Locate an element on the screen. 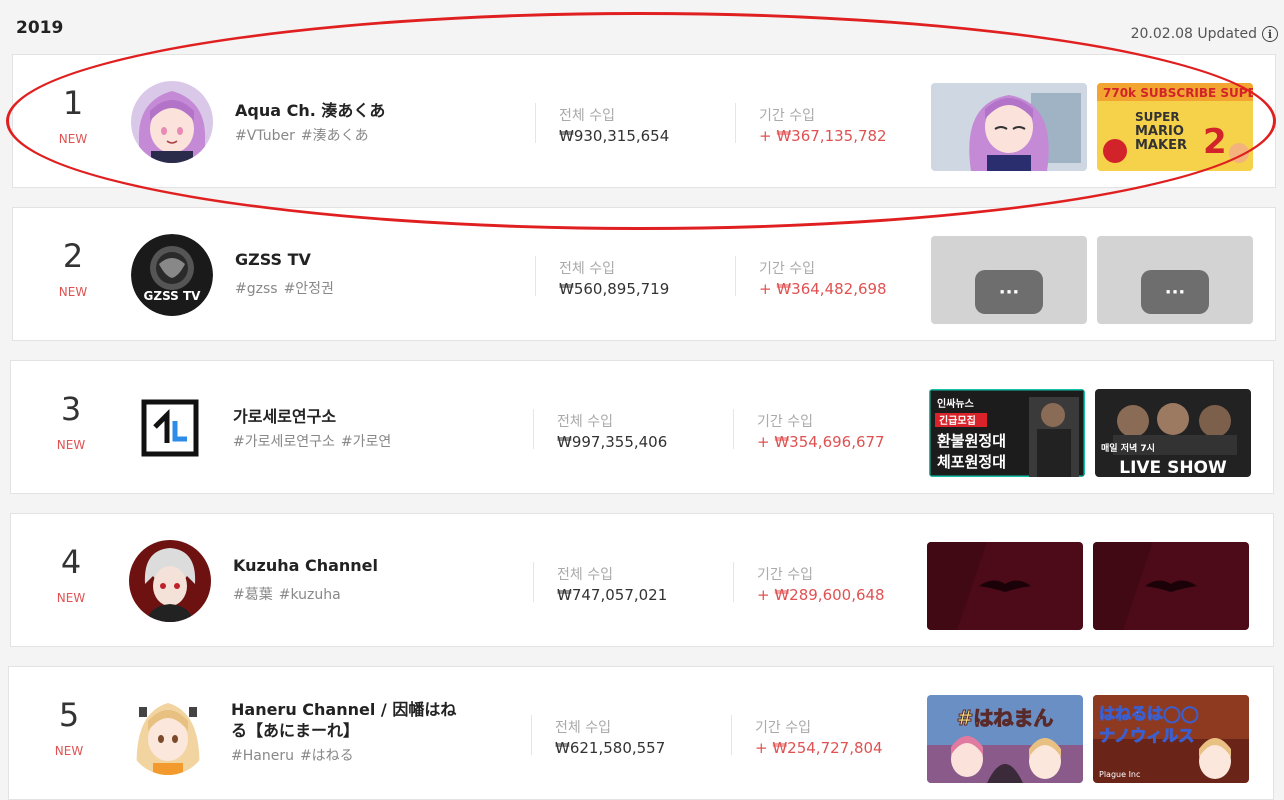 The image size is (1284, 800). updated-status: 20.02.08 Updated i is located at coordinates (1204, 34).